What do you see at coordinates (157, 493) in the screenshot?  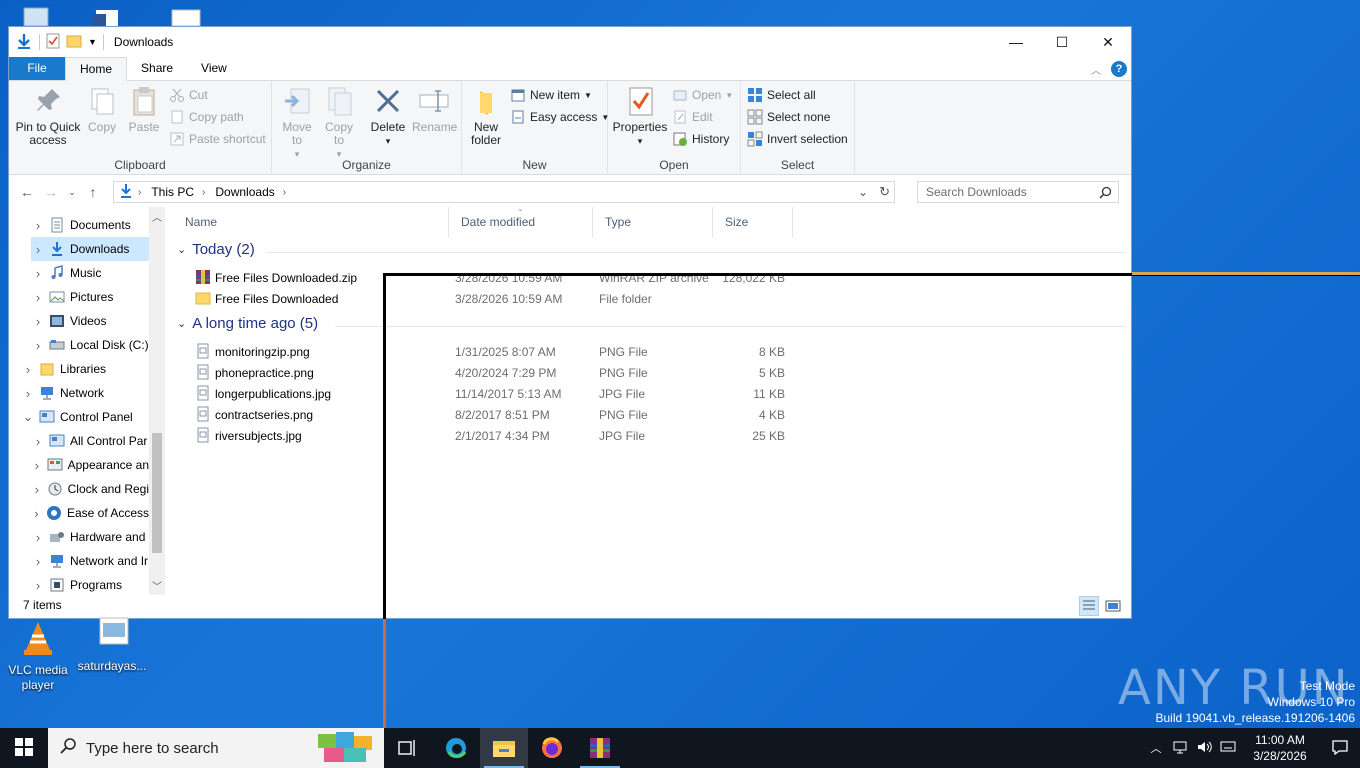 I see `scrollbar-thumb` at bounding box center [157, 493].